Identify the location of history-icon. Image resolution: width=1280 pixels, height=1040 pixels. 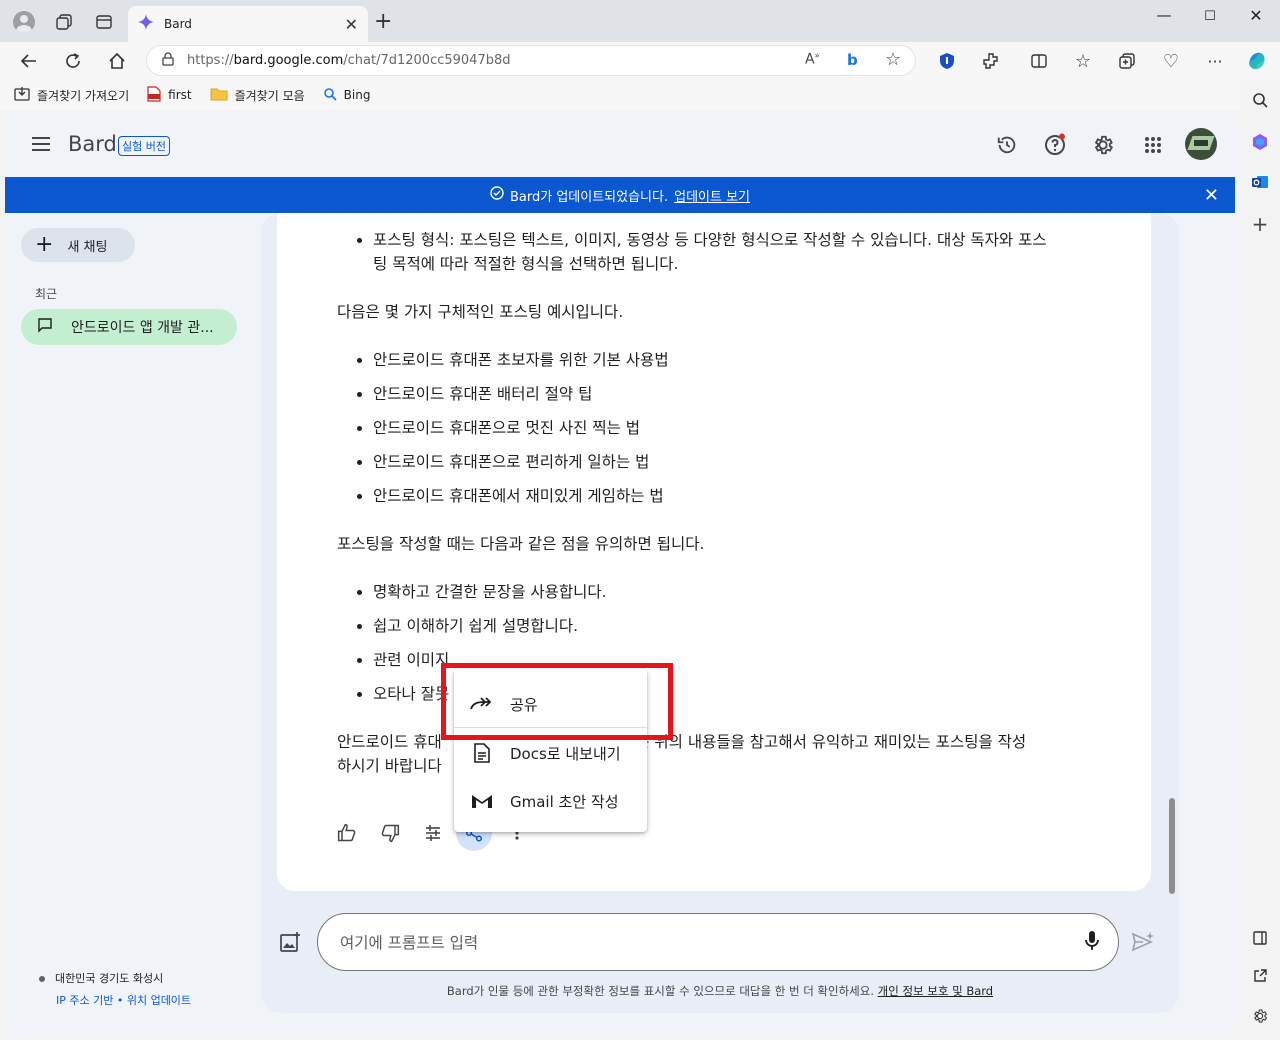
(1007, 145).